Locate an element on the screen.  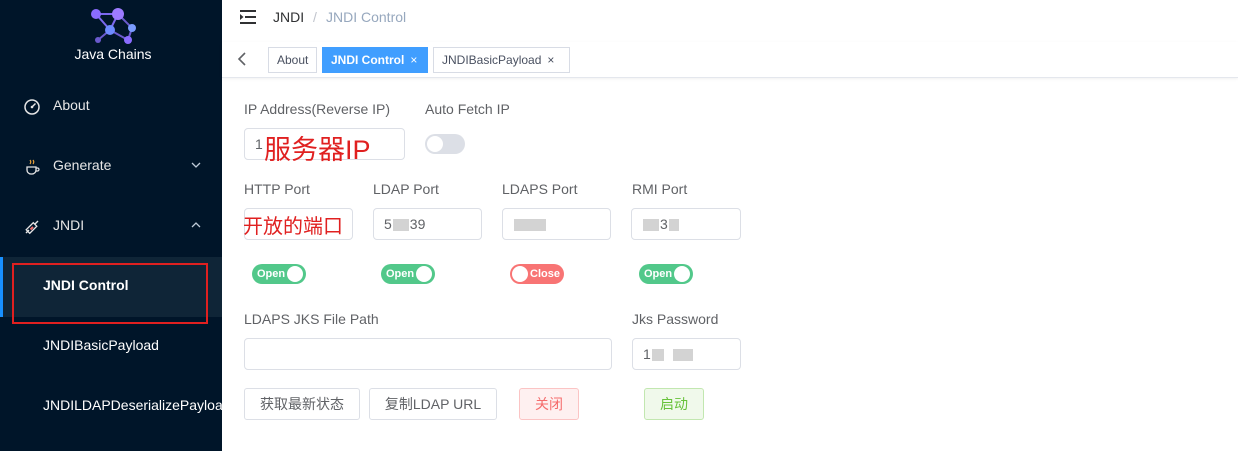
tag-jndi-control: JNDI Control × is located at coordinates (375, 60).